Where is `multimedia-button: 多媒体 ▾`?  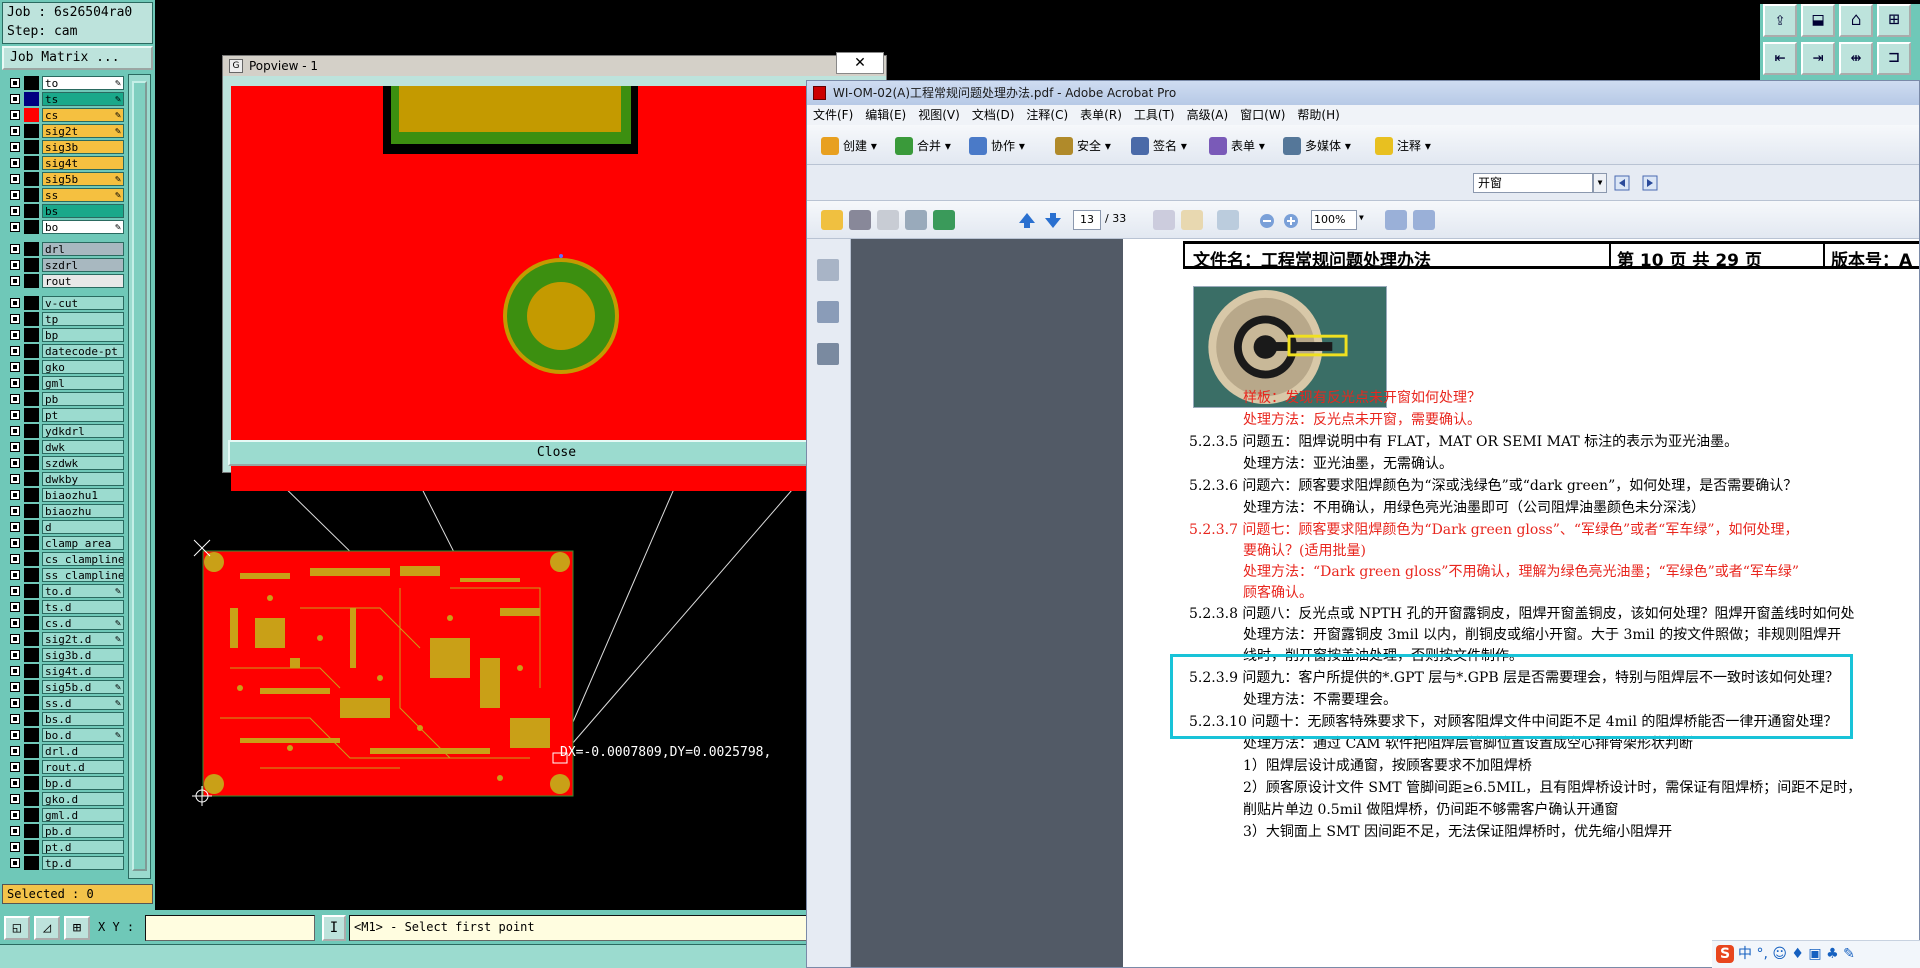 multimedia-button: 多媒体 ▾ is located at coordinates (1316, 146).